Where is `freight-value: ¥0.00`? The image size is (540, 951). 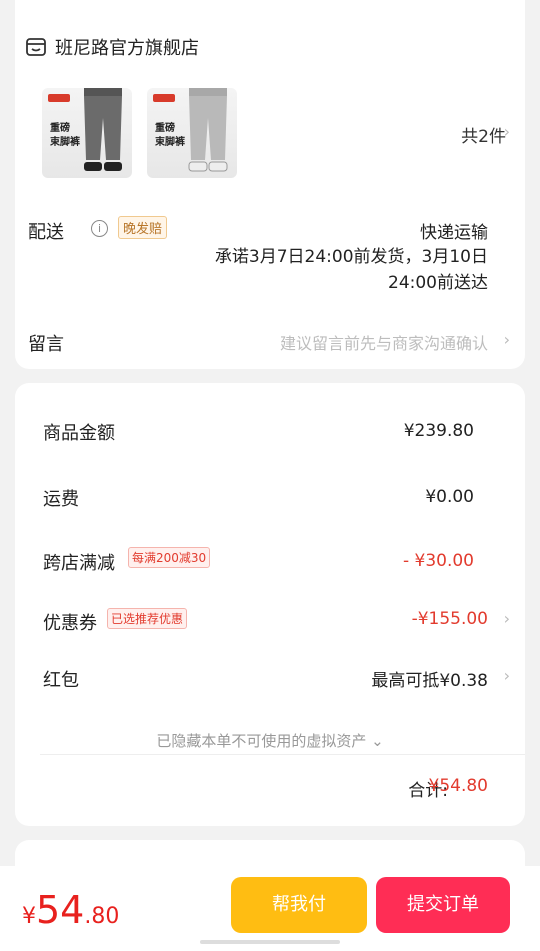 freight-value: ¥0.00 is located at coordinates (449, 497).